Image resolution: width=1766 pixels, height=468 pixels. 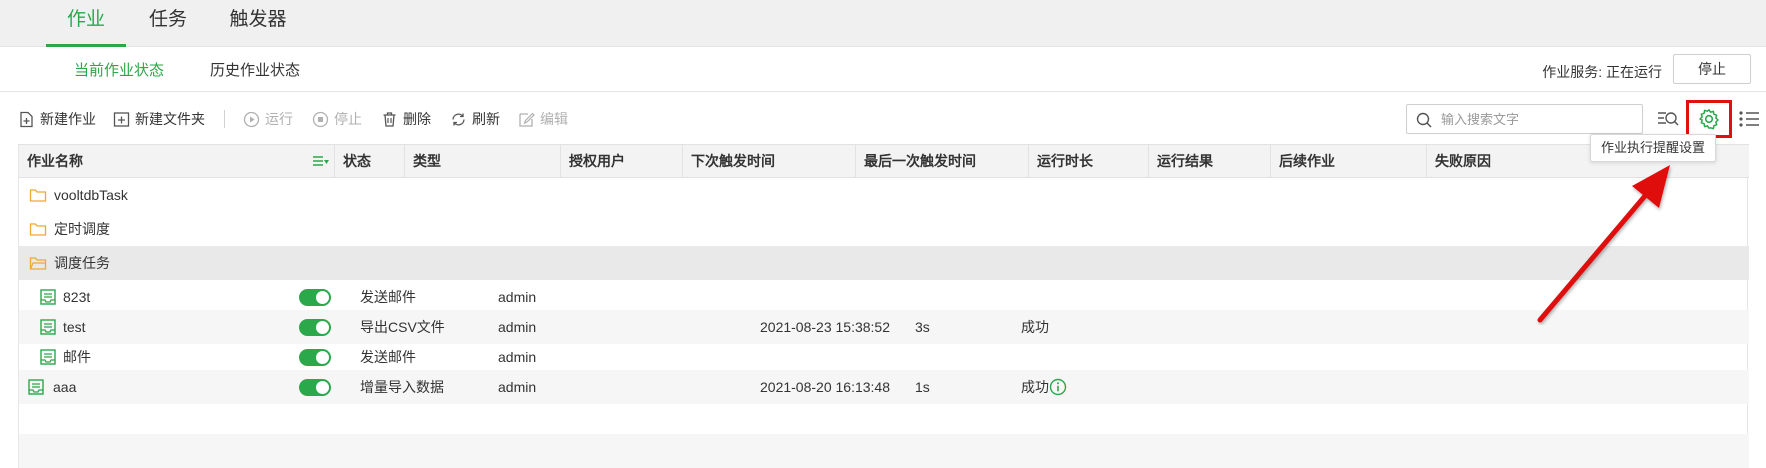 I want to click on table-row: vooltdbTask, so click(x=884, y=195).